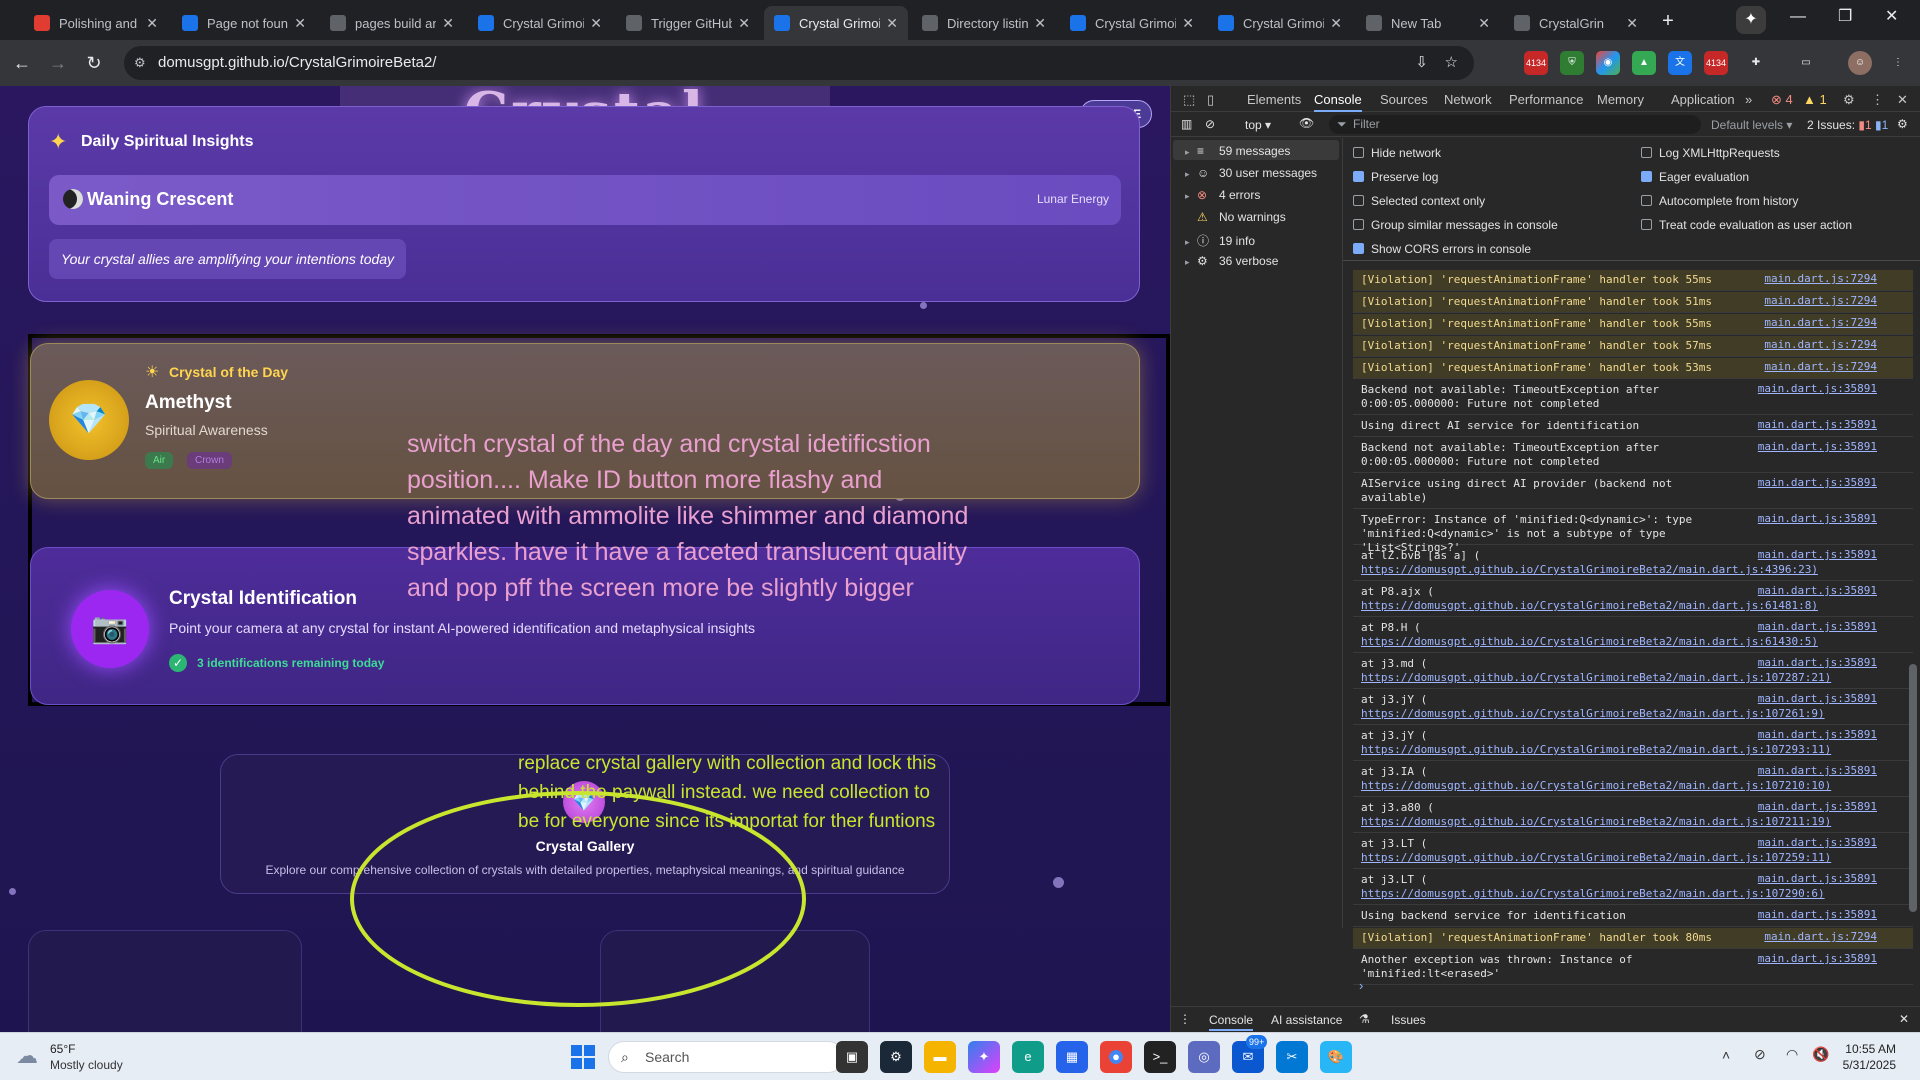  What do you see at coordinates (1160, 1057) in the screenshot?
I see `terminal-icon: >_` at bounding box center [1160, 1057].